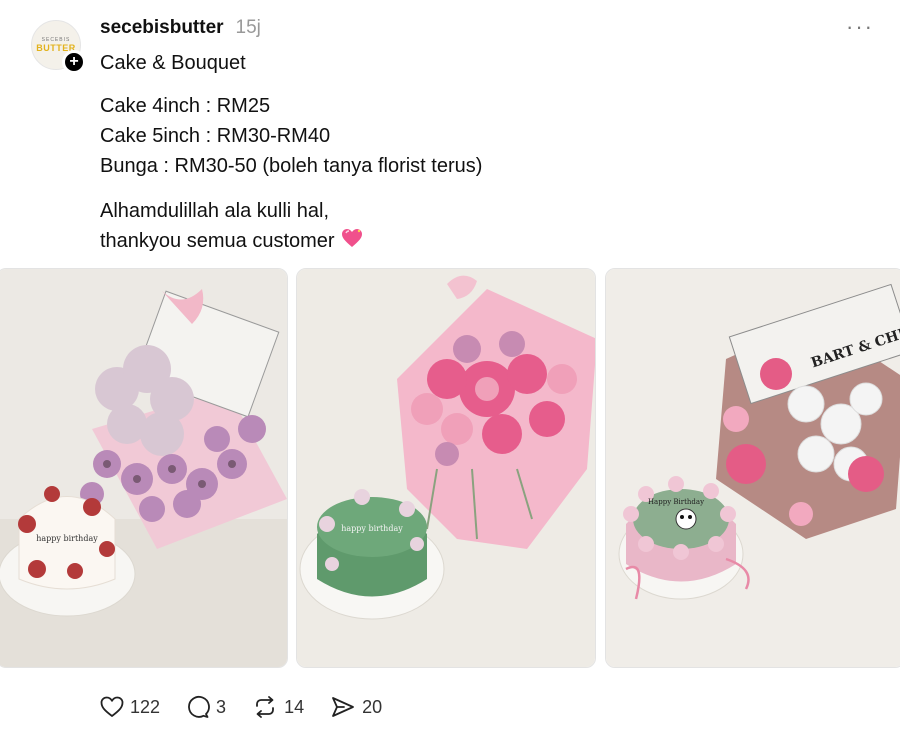  Describe the element at coordinates (372, 706) in the screenshot. I see `share-count: 20` at that location.